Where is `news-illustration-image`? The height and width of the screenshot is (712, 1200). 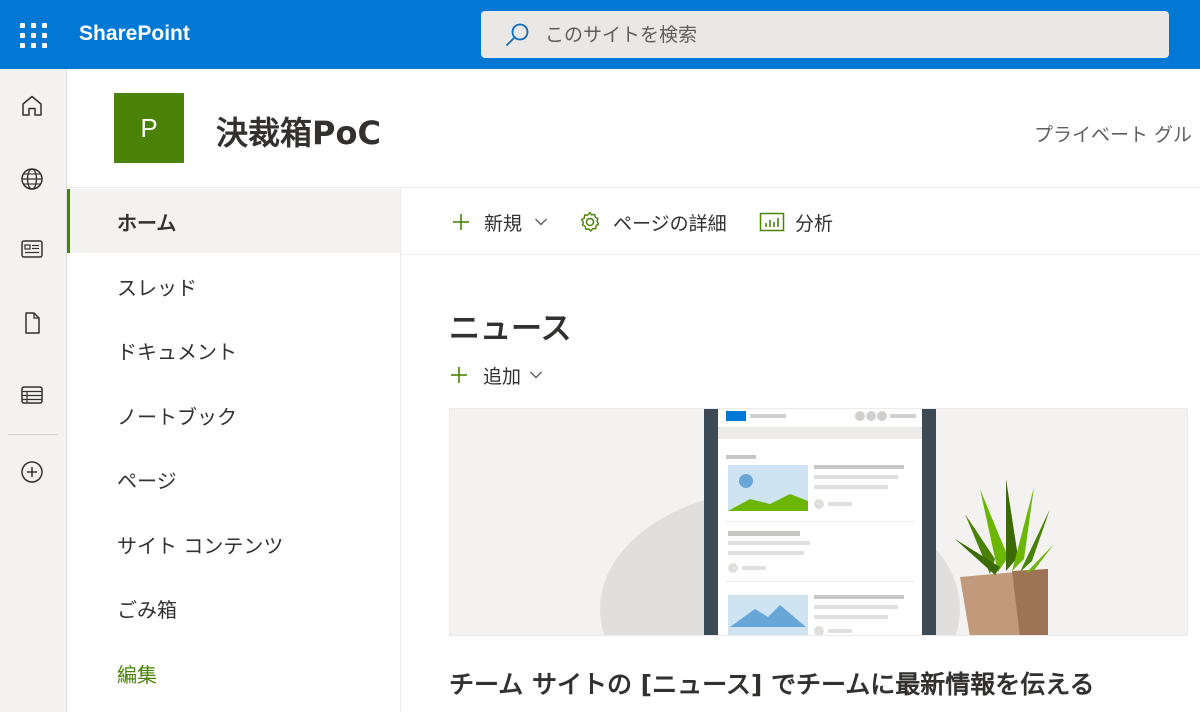 news-illustration-image is located at coordinates (827, 522).